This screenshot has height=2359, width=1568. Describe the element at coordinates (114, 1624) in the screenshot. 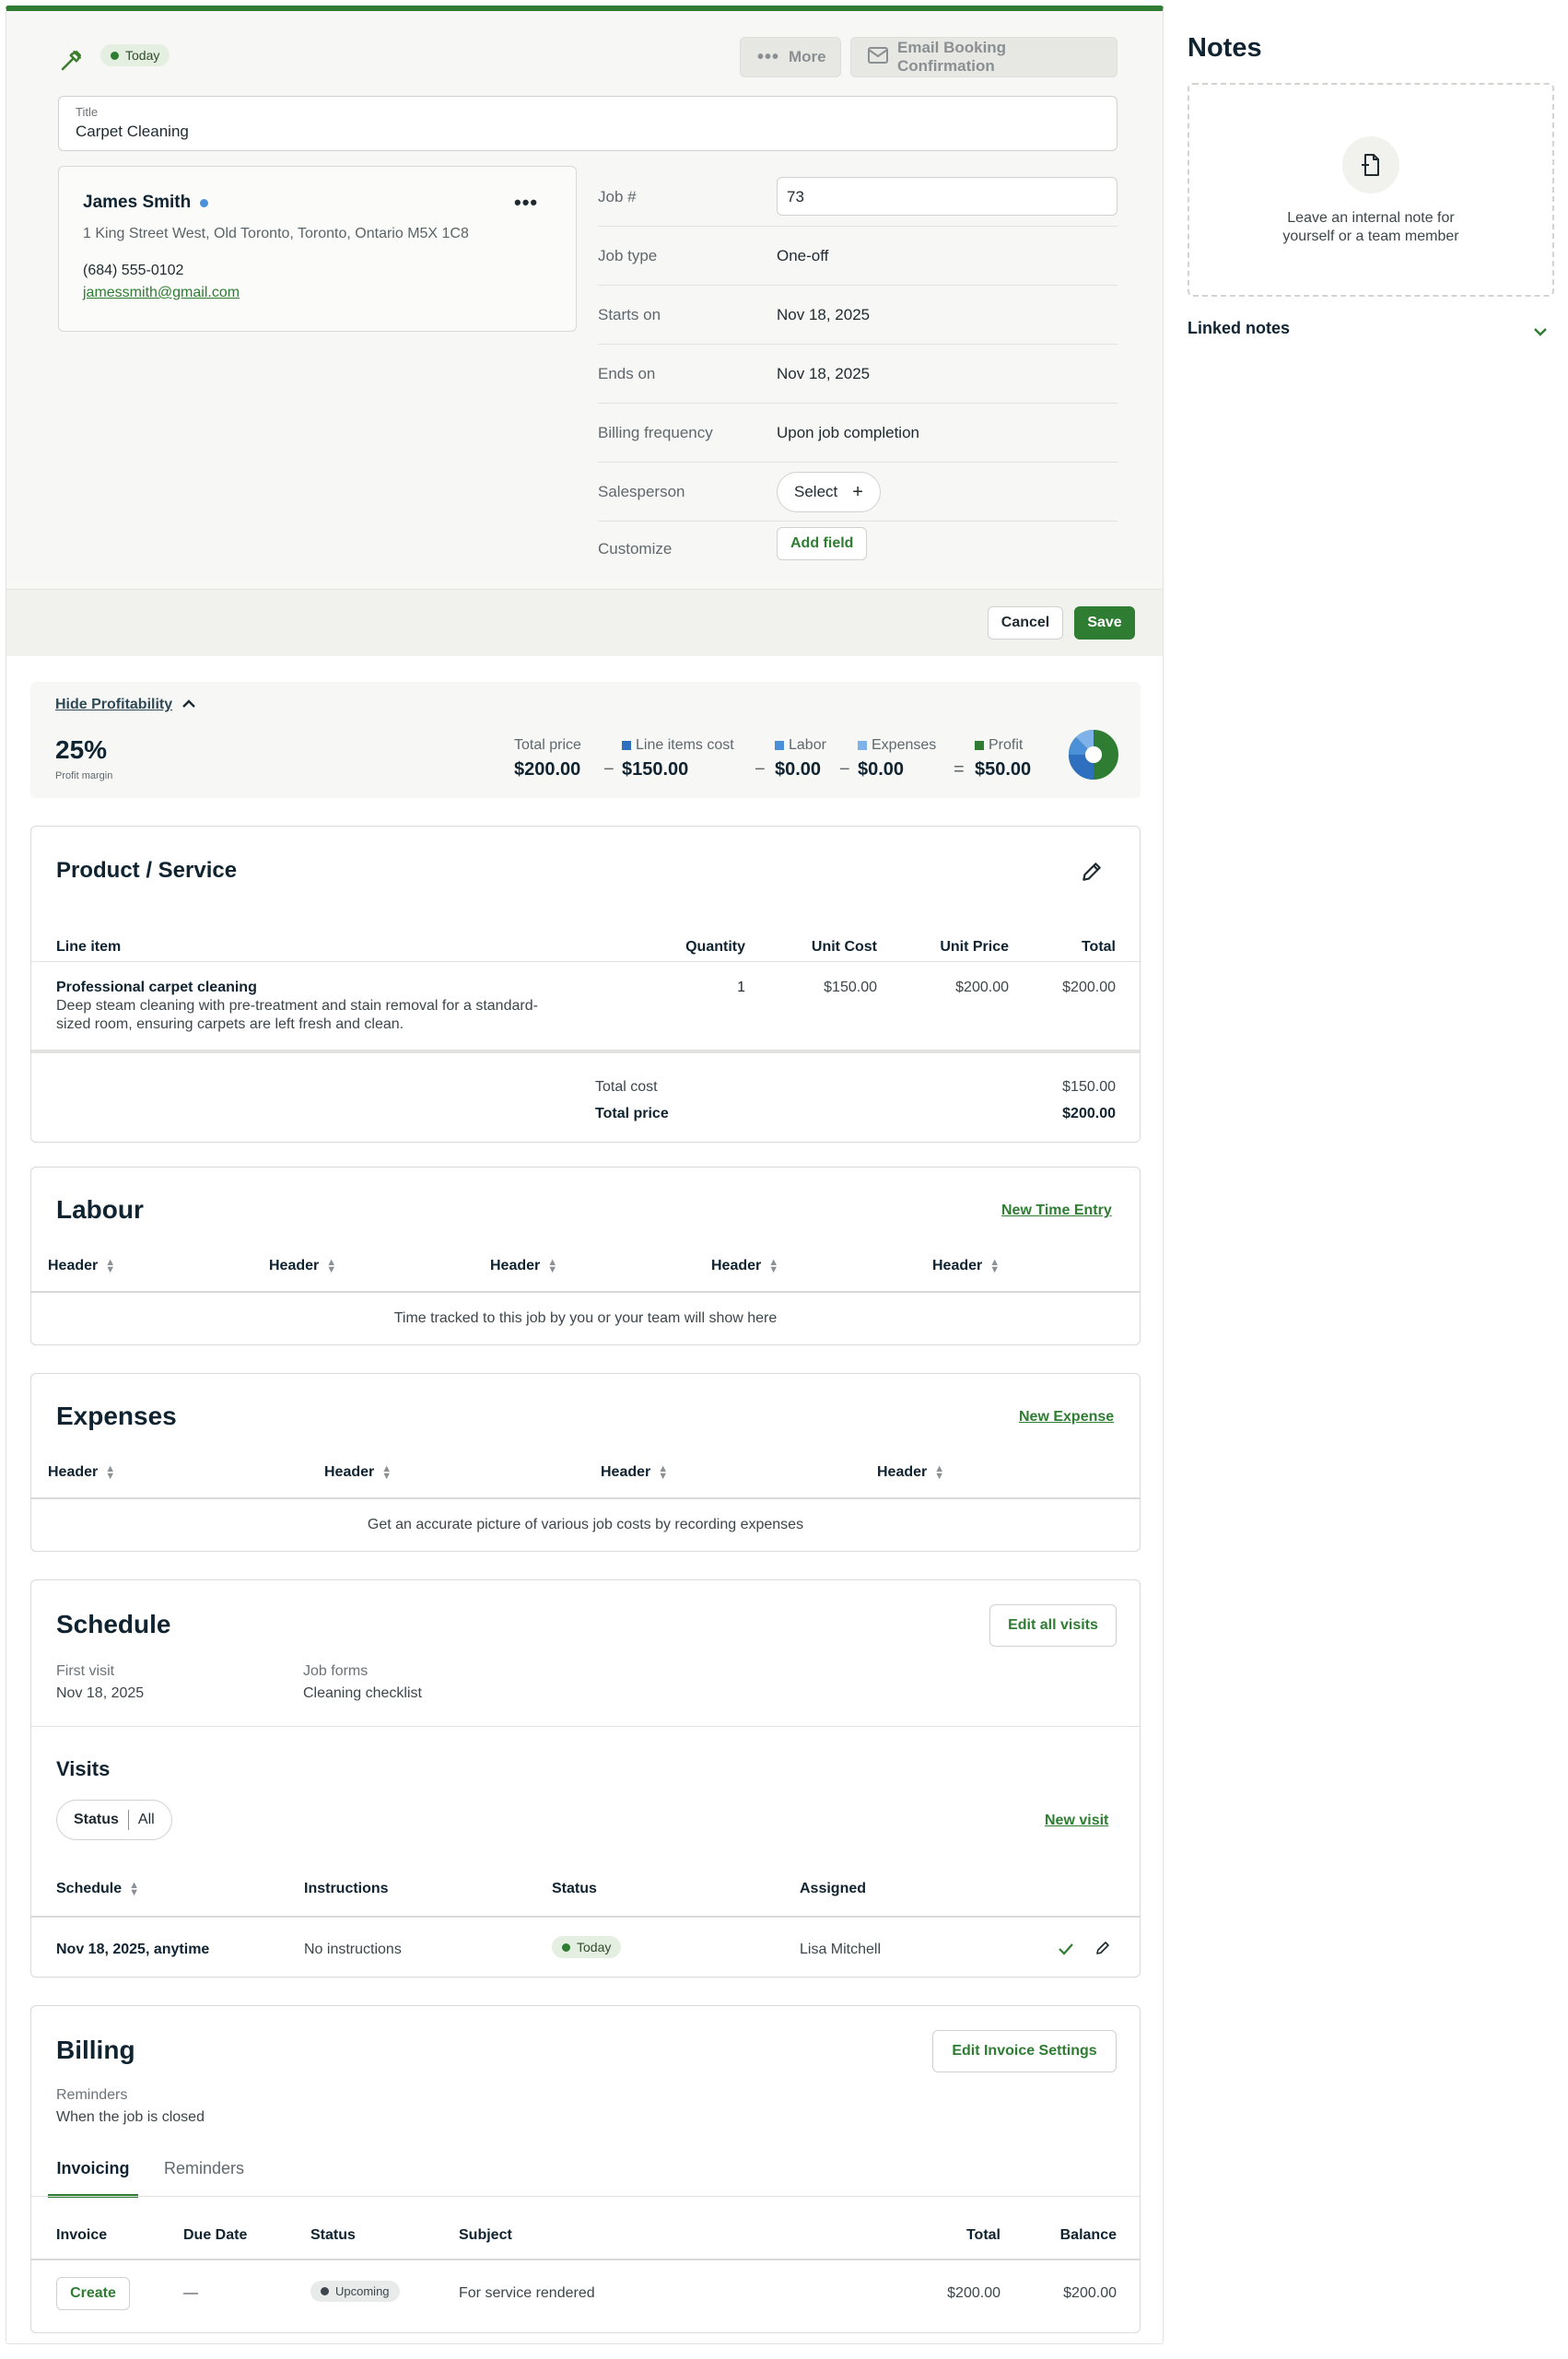

I see `schedule-title: Schedule` at that location.